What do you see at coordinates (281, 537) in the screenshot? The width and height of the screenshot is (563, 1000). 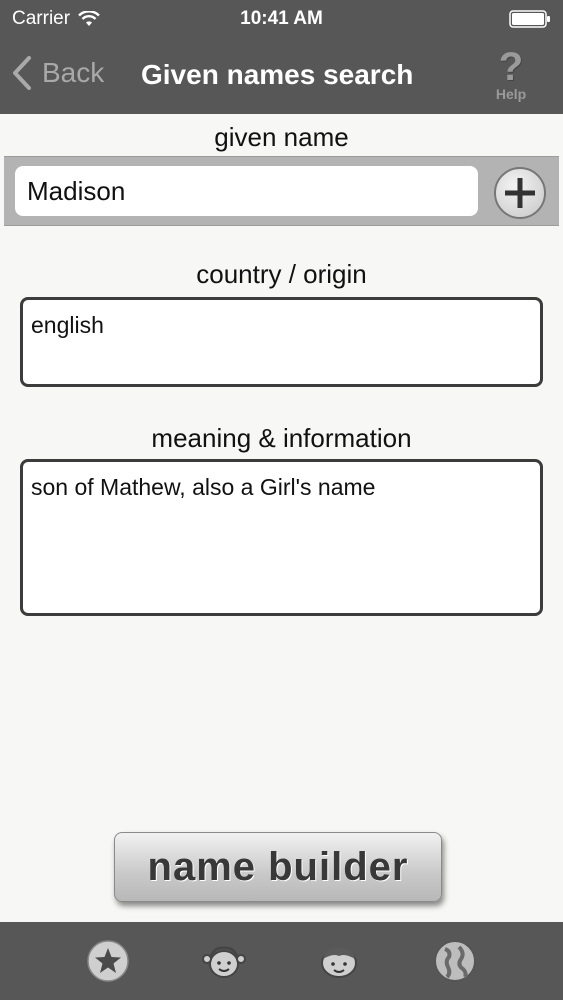 I see `meaning-field: son of Mathew, also a Girl's name` at bounding box center [281, 537].